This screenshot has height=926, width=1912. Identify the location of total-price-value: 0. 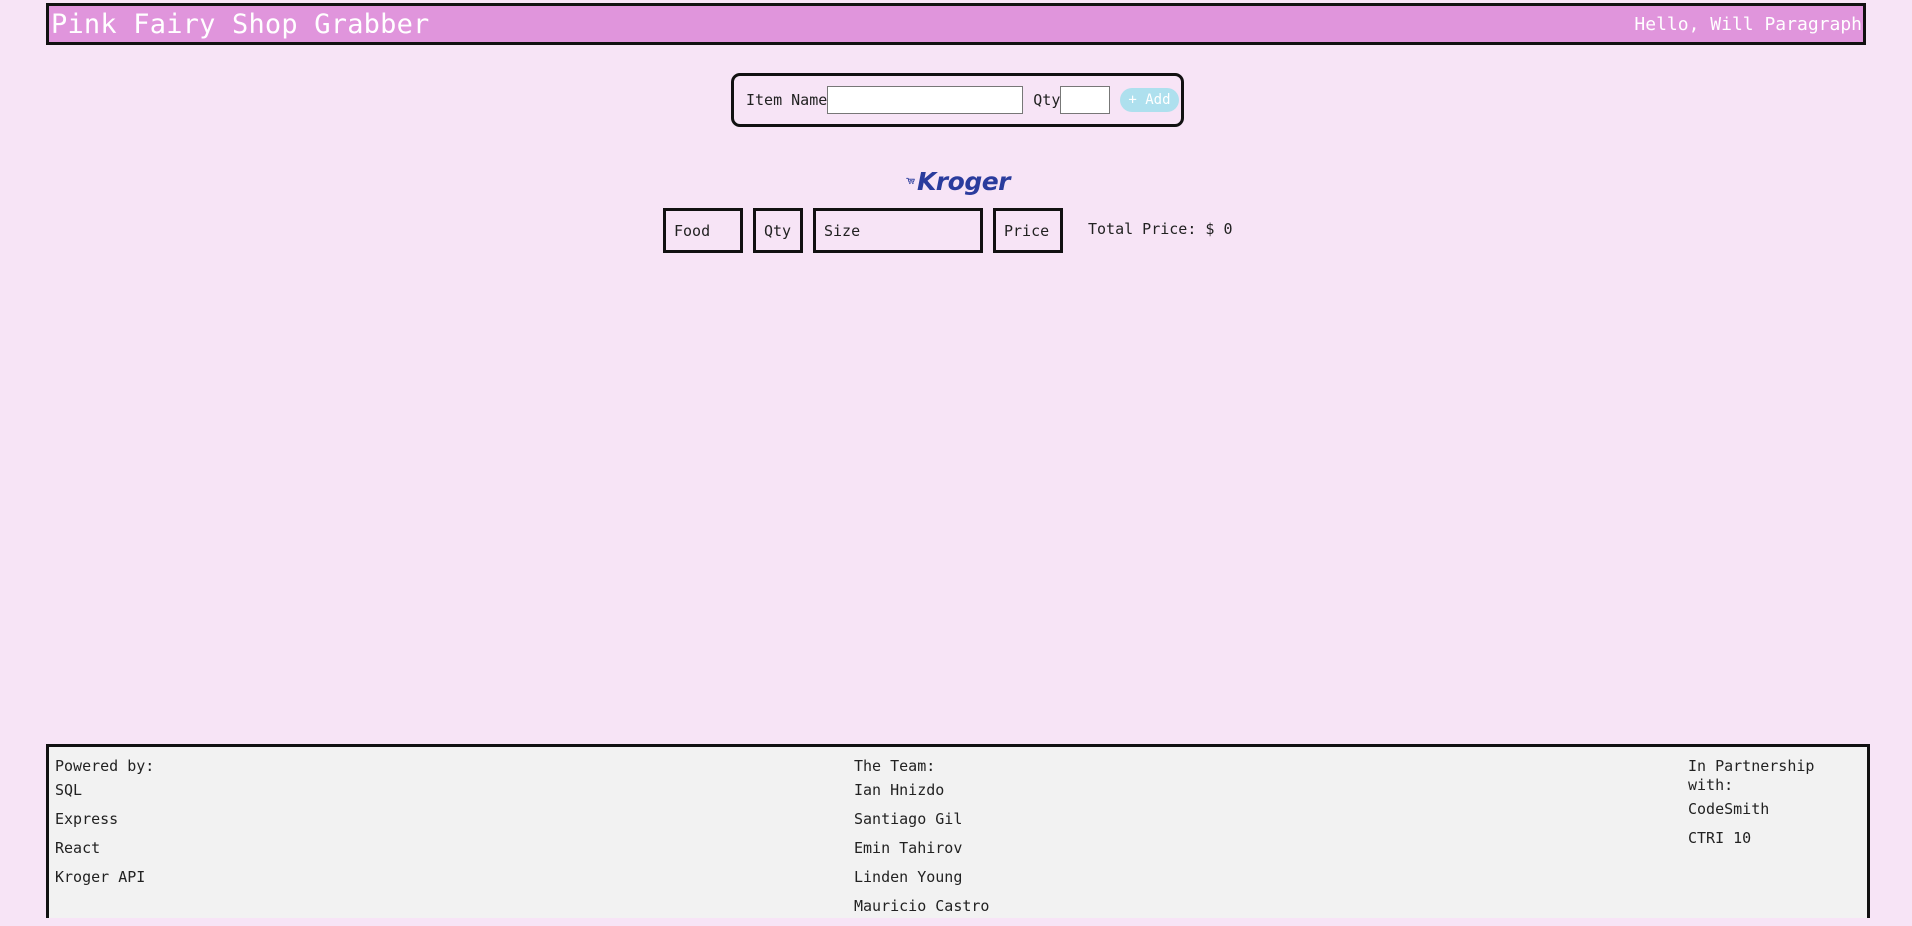
(1228, 229).